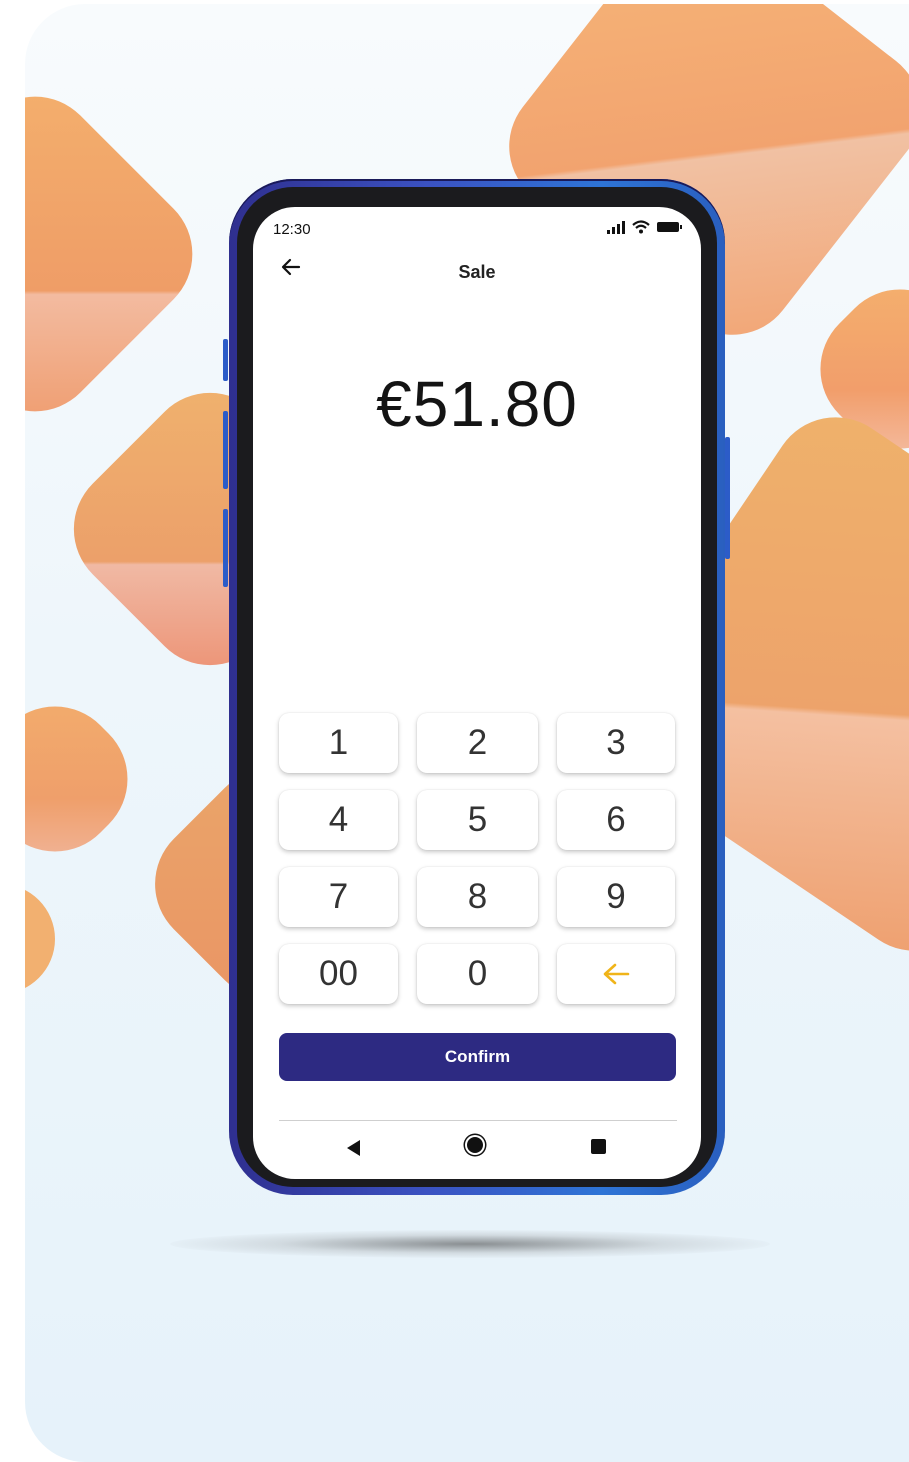  I want to click on system-nav-bar, so click(477, 1149).